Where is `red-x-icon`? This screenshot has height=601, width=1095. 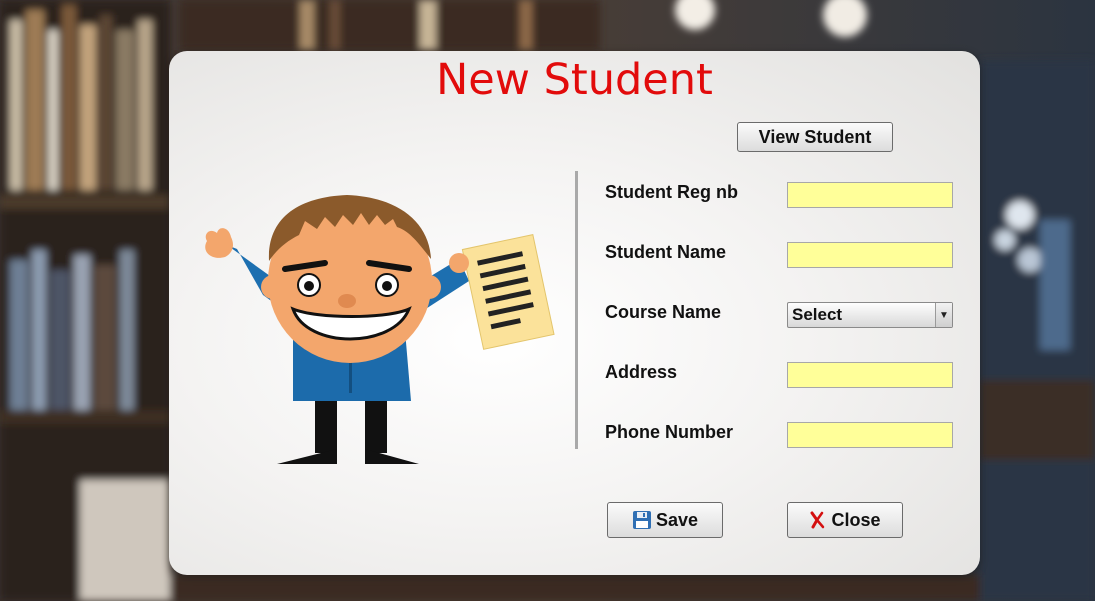
red-x-icon is located at coordinates (817, 520).